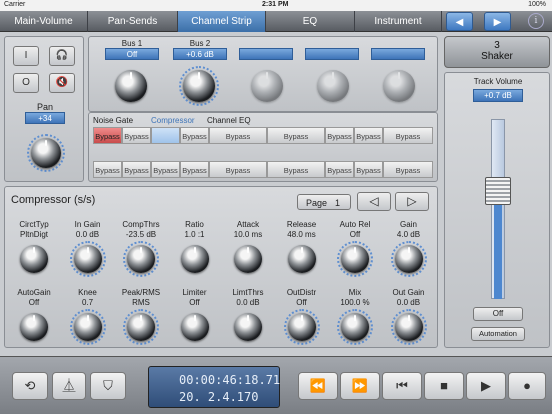 The height and width of the screenshot is (414, 552). Describe the element at coordinates (44, 21) in the screenshot. I see `tab-main-volume: Main-Volume` at that location.